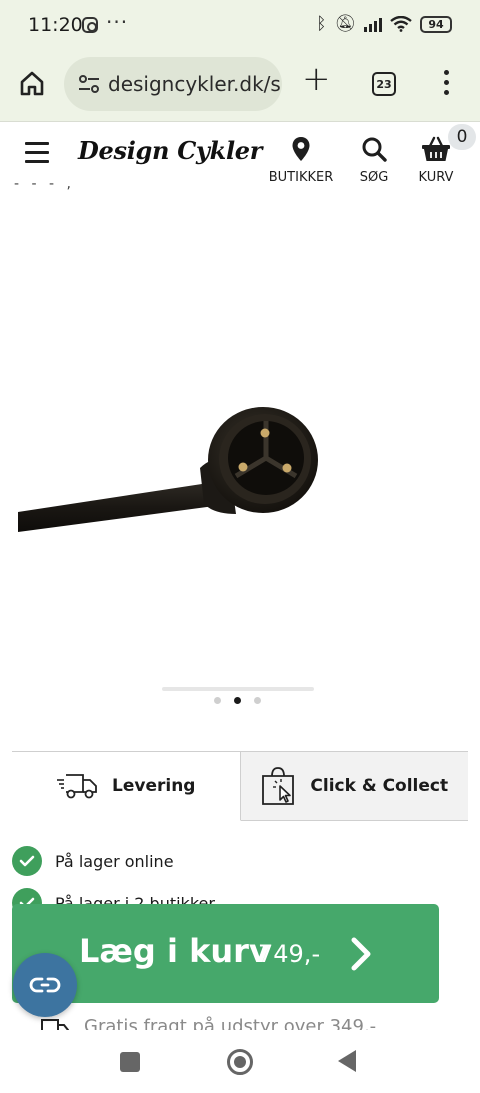 This screenshot has width=480, height=1093. I want to click on system-nav-bar, so click(240, 1061).